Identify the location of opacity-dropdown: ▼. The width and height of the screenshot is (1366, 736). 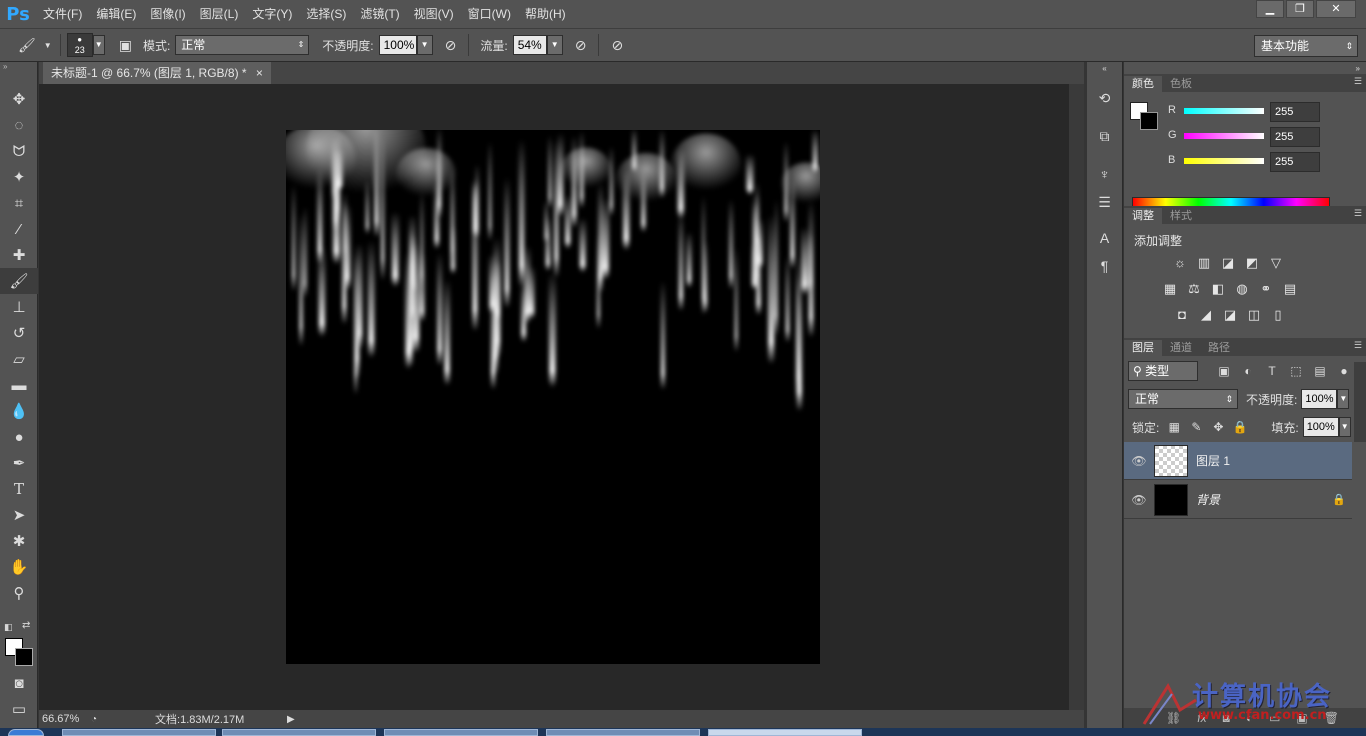
(424, 45).